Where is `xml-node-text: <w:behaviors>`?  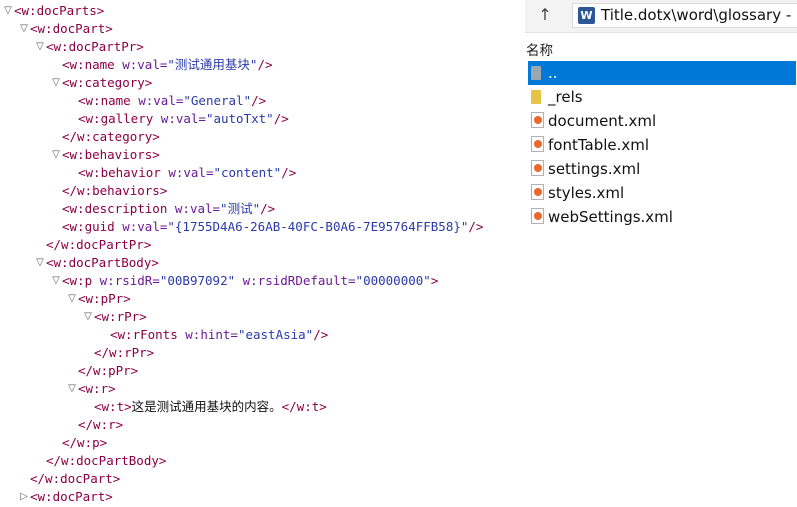
xml-node-text: <w:behaviors> is located at coordinates (111, 155).